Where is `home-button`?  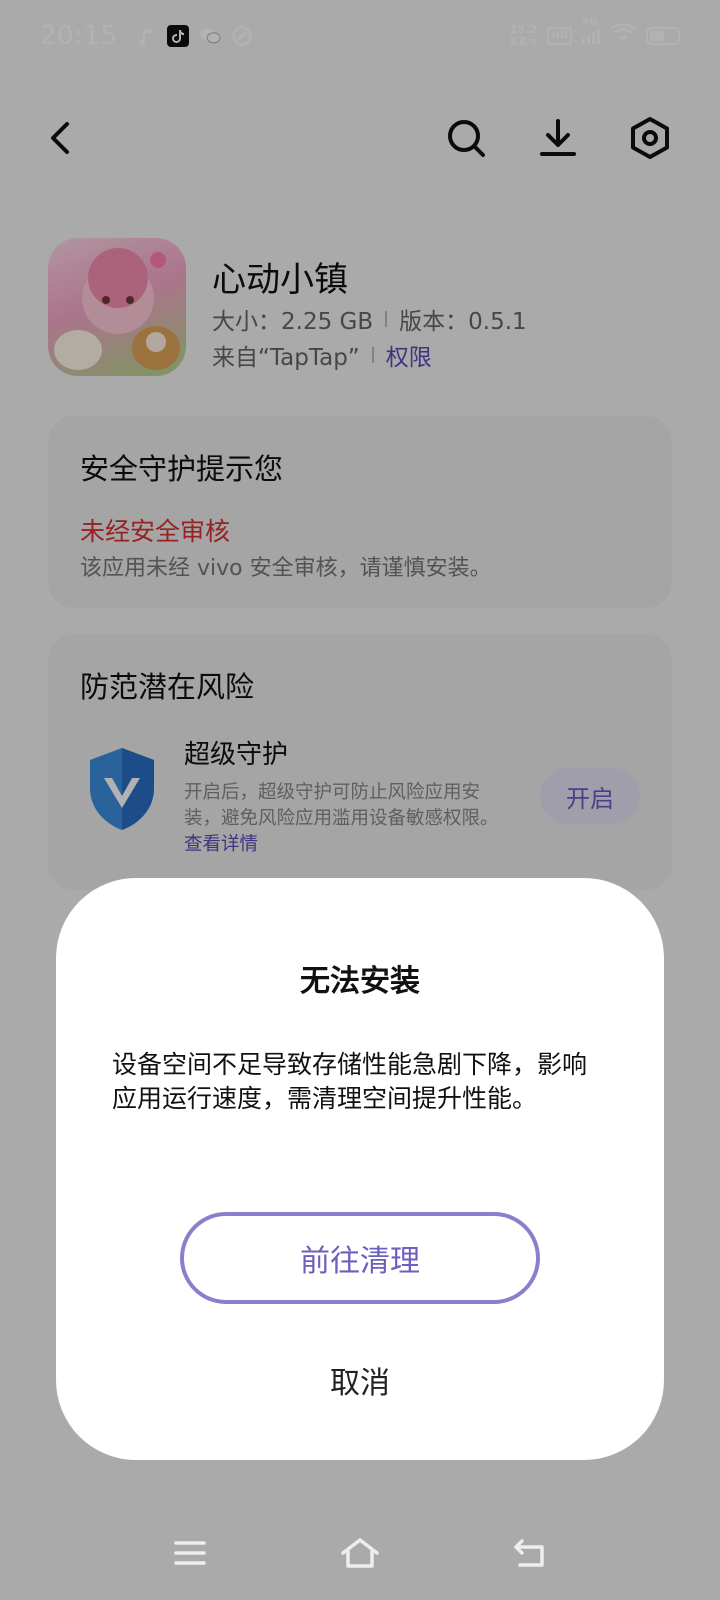 home-button is located at coordinates (360, 1555).